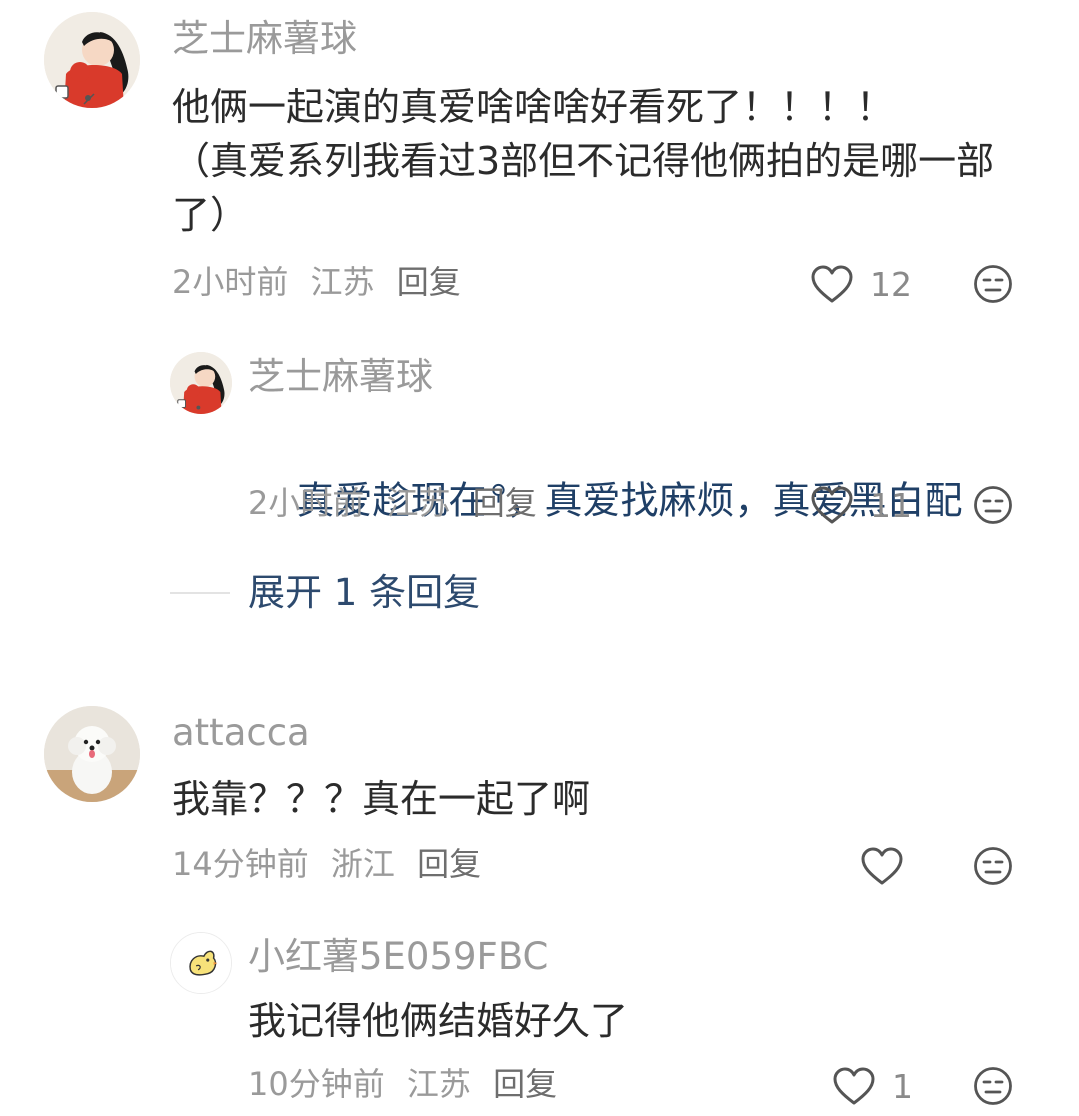 The image size is (1079, 1116). I want to click on expand-replies-label: 展开 1 条回复, so click(364, 592).